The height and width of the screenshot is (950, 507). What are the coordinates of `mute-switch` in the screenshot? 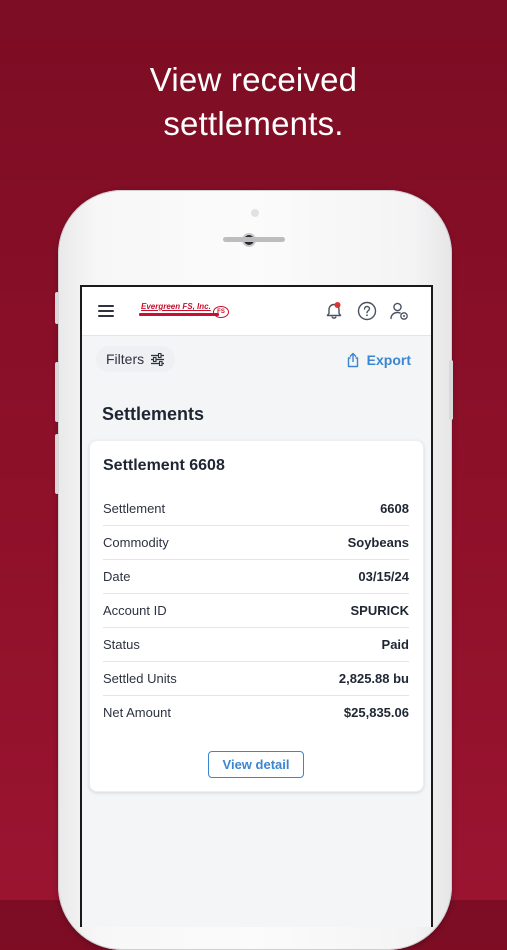 It's located at (57, 308).